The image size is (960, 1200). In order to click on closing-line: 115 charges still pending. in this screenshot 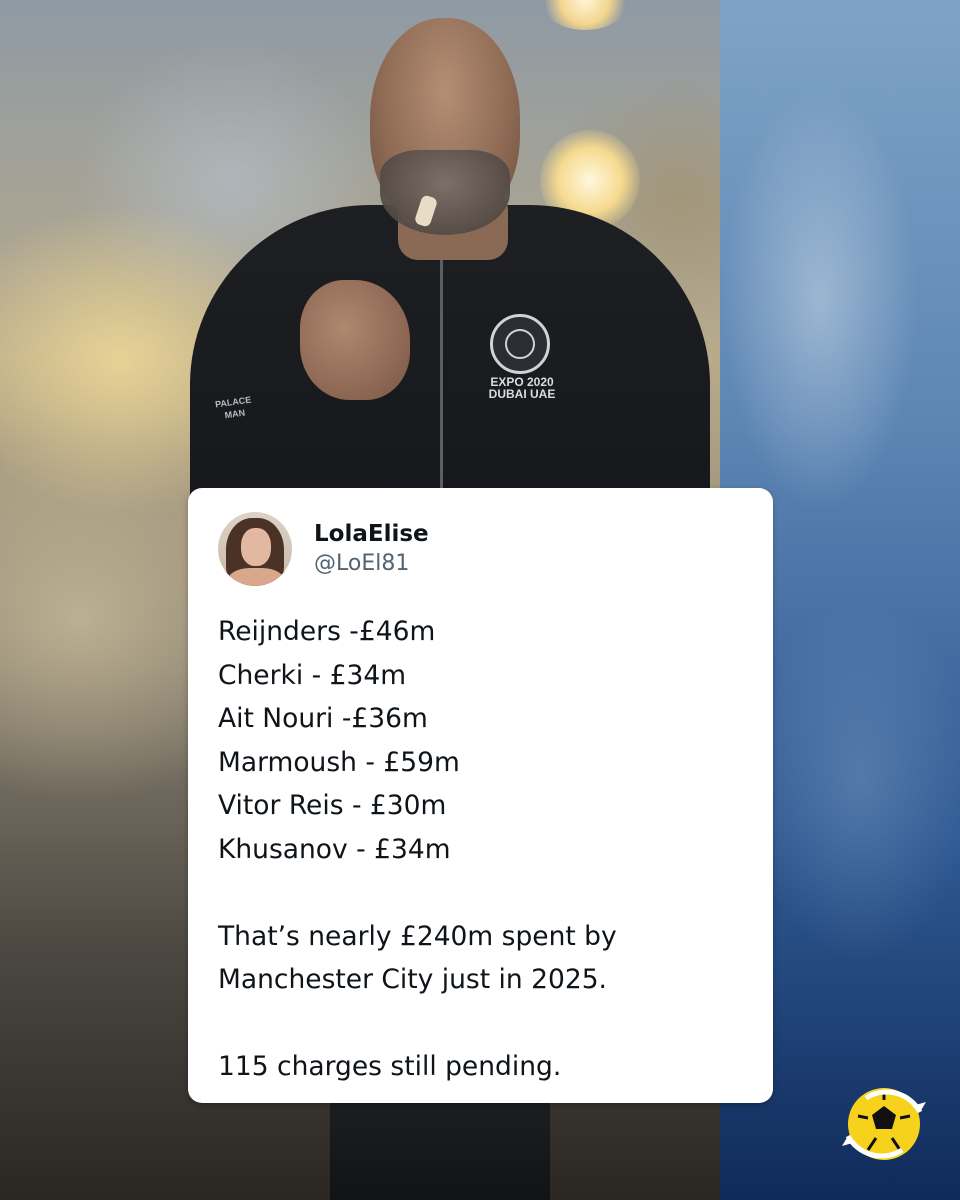, I will do `click(390, 1066)`.